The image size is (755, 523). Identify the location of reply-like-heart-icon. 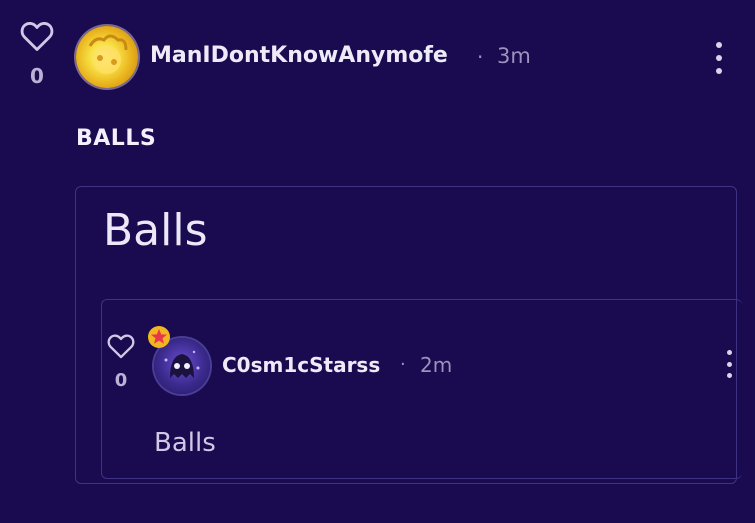
(121, 346).